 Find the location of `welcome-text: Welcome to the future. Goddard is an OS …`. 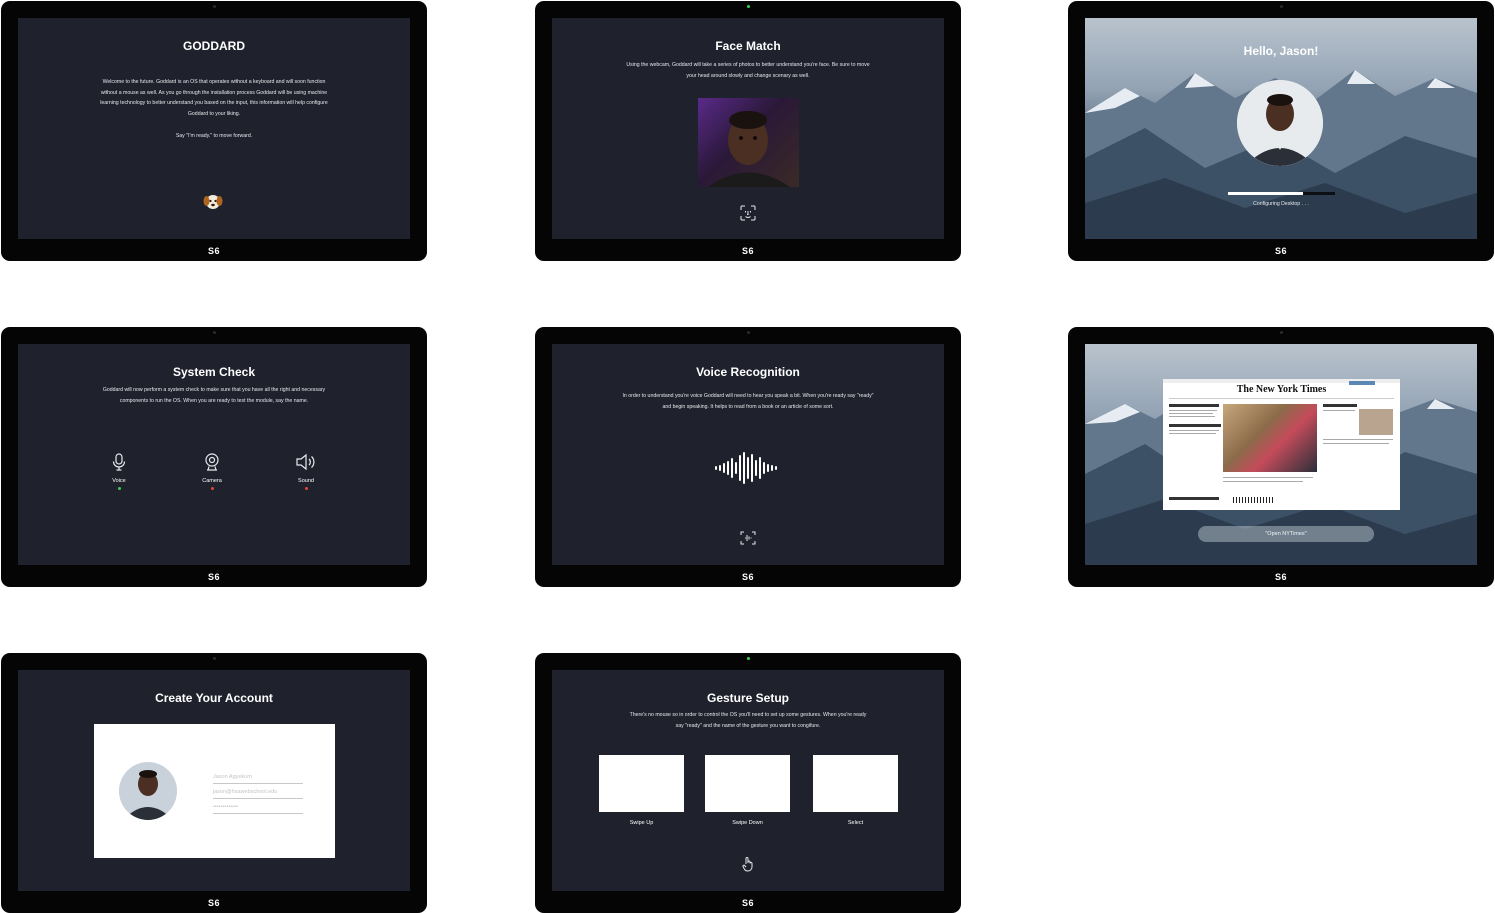

welcome-text: Welcome to the future. Goddard is an OS … is located at coordinates (214, 98).